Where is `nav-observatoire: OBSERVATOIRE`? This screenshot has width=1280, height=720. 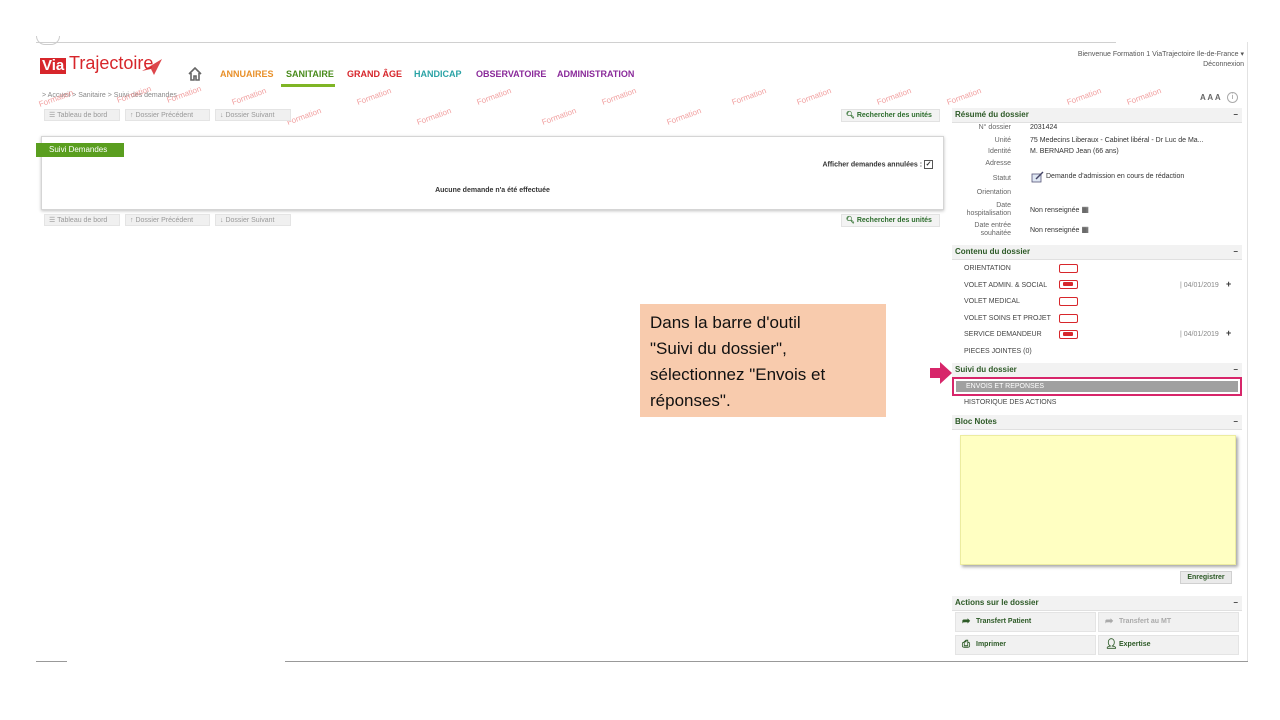
nav-observatoire: OBSERVATOIRE is located at coordinates (511, 74).